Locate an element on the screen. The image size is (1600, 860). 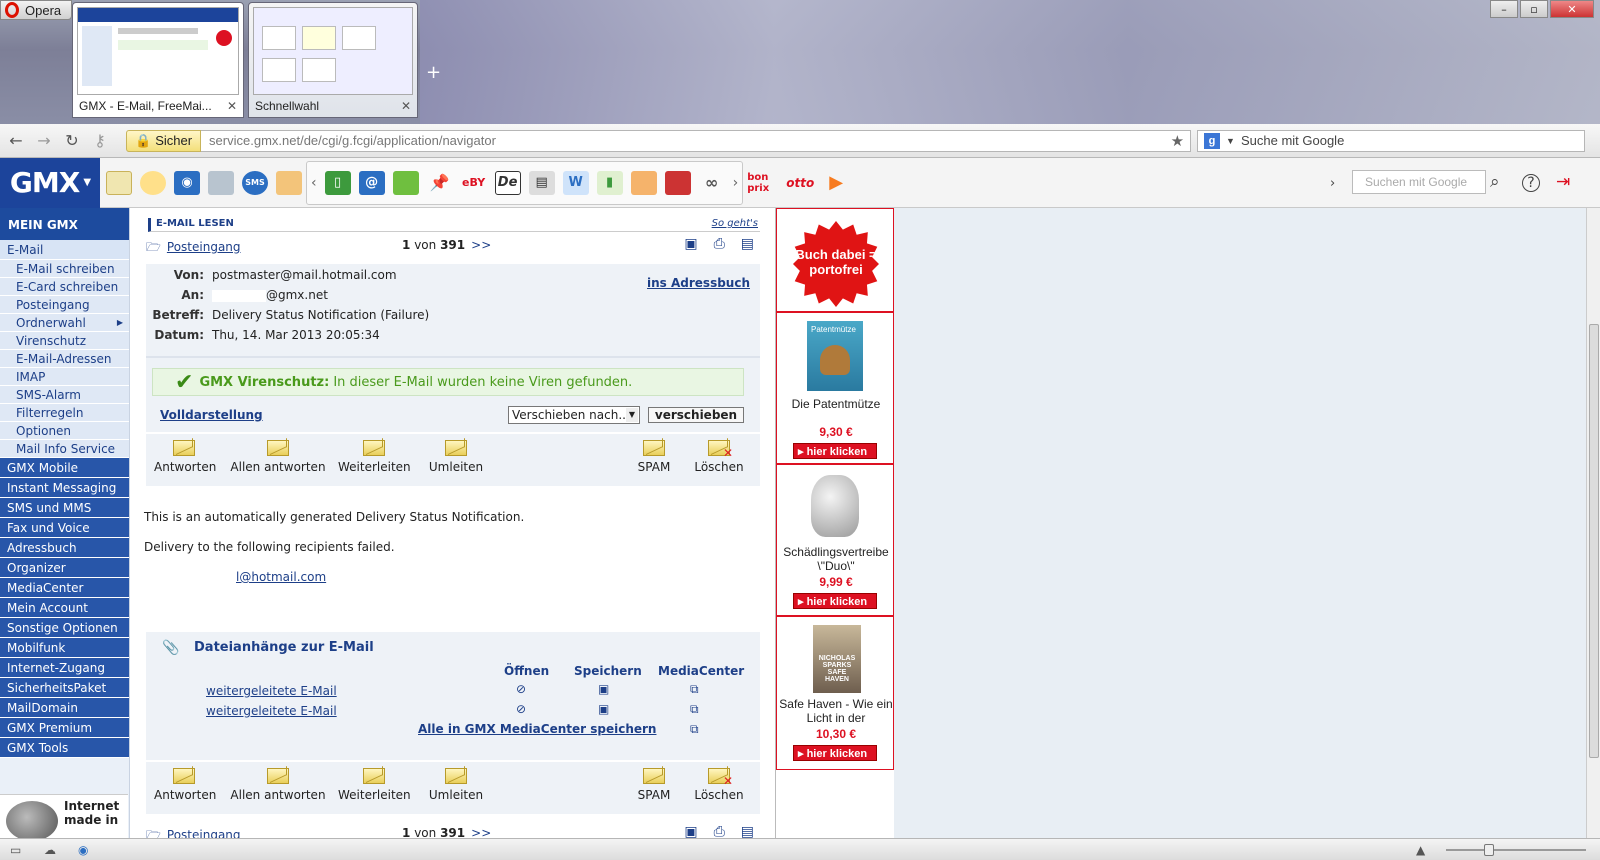
panel-toggle-icon: ▭ is located at coordinates (15, 850).